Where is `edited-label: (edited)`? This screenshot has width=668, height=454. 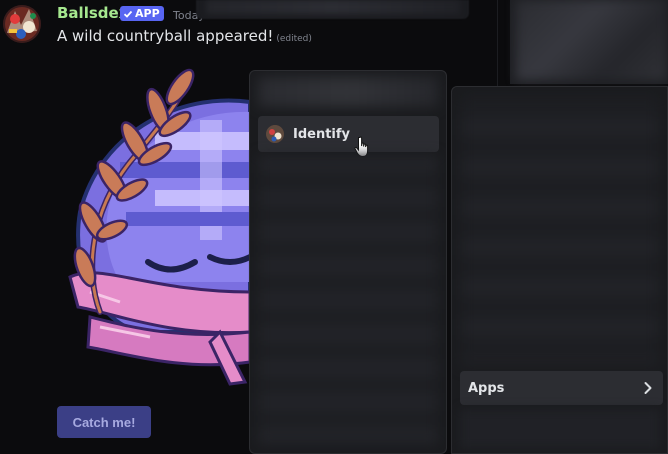
edited-label: (edited) is located at coordinates (294, 39).